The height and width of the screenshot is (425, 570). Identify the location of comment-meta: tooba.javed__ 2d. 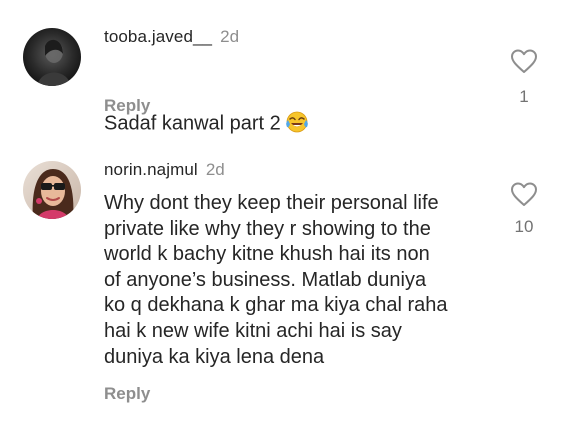
(171, 37).